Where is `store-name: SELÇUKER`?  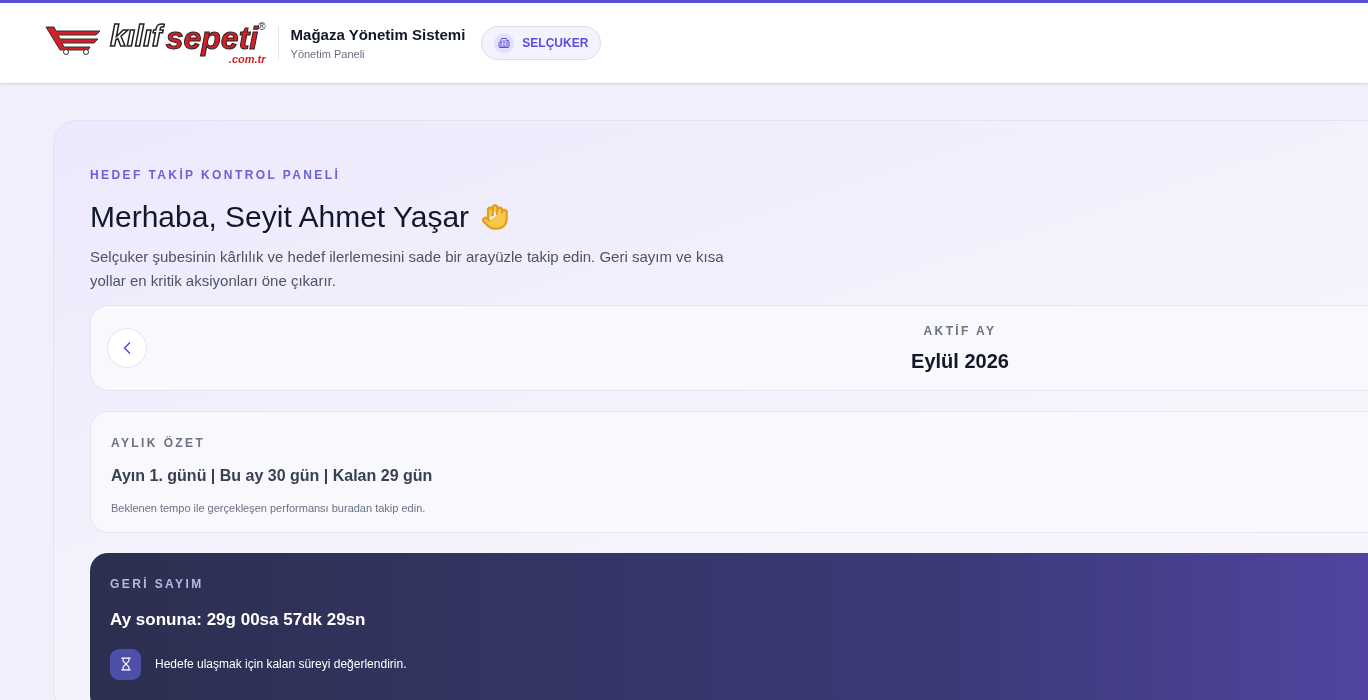
store-name: SELÇUKER is located at coordinates (555, 43).